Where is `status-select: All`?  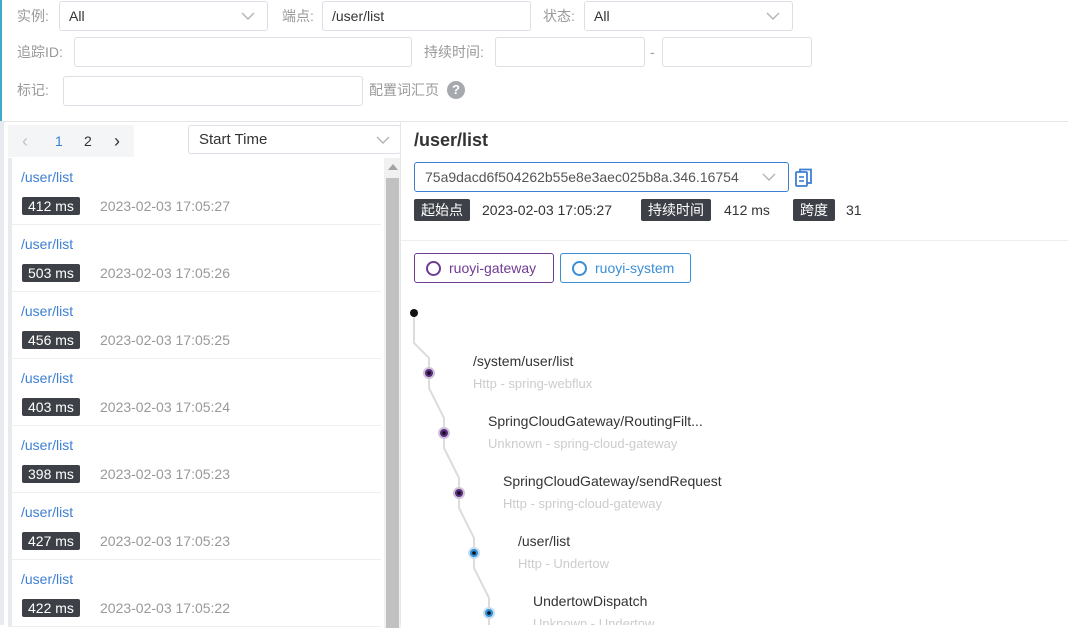
status-select: All is located at coordinates (688, 16).